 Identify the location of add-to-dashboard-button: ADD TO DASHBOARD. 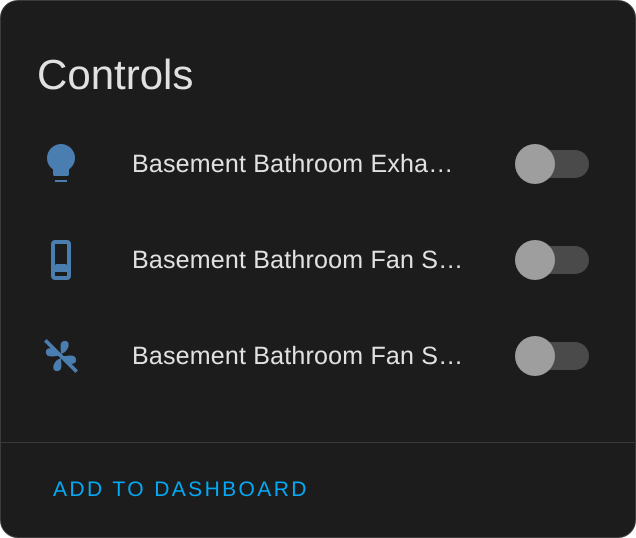
(181, 490).